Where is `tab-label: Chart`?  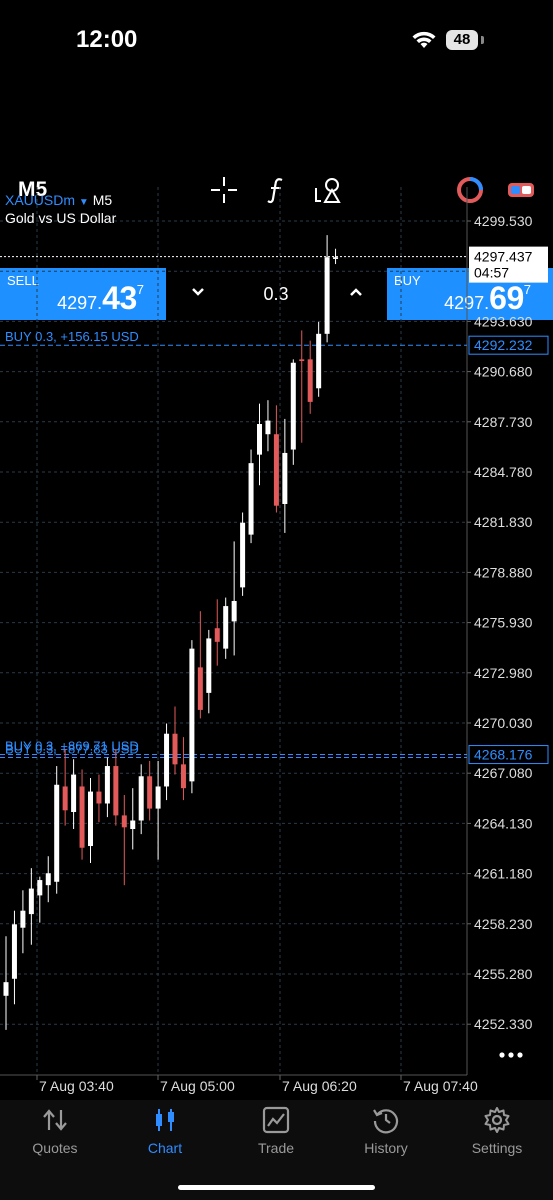
tab-label: Chart is located at coordinates (165, 1148).